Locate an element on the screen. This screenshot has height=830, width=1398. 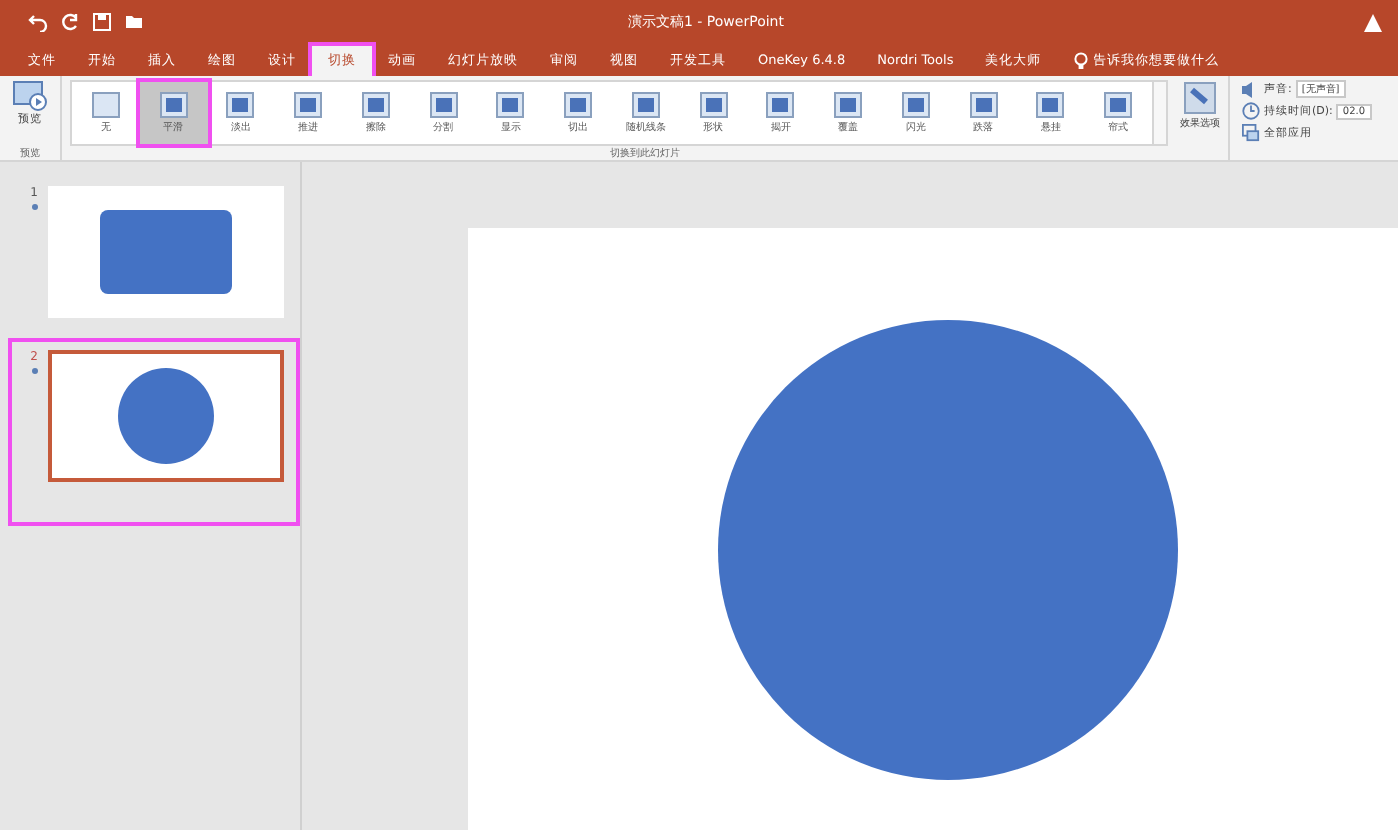
apply-all-icon is located at coordinates (1251, 133).